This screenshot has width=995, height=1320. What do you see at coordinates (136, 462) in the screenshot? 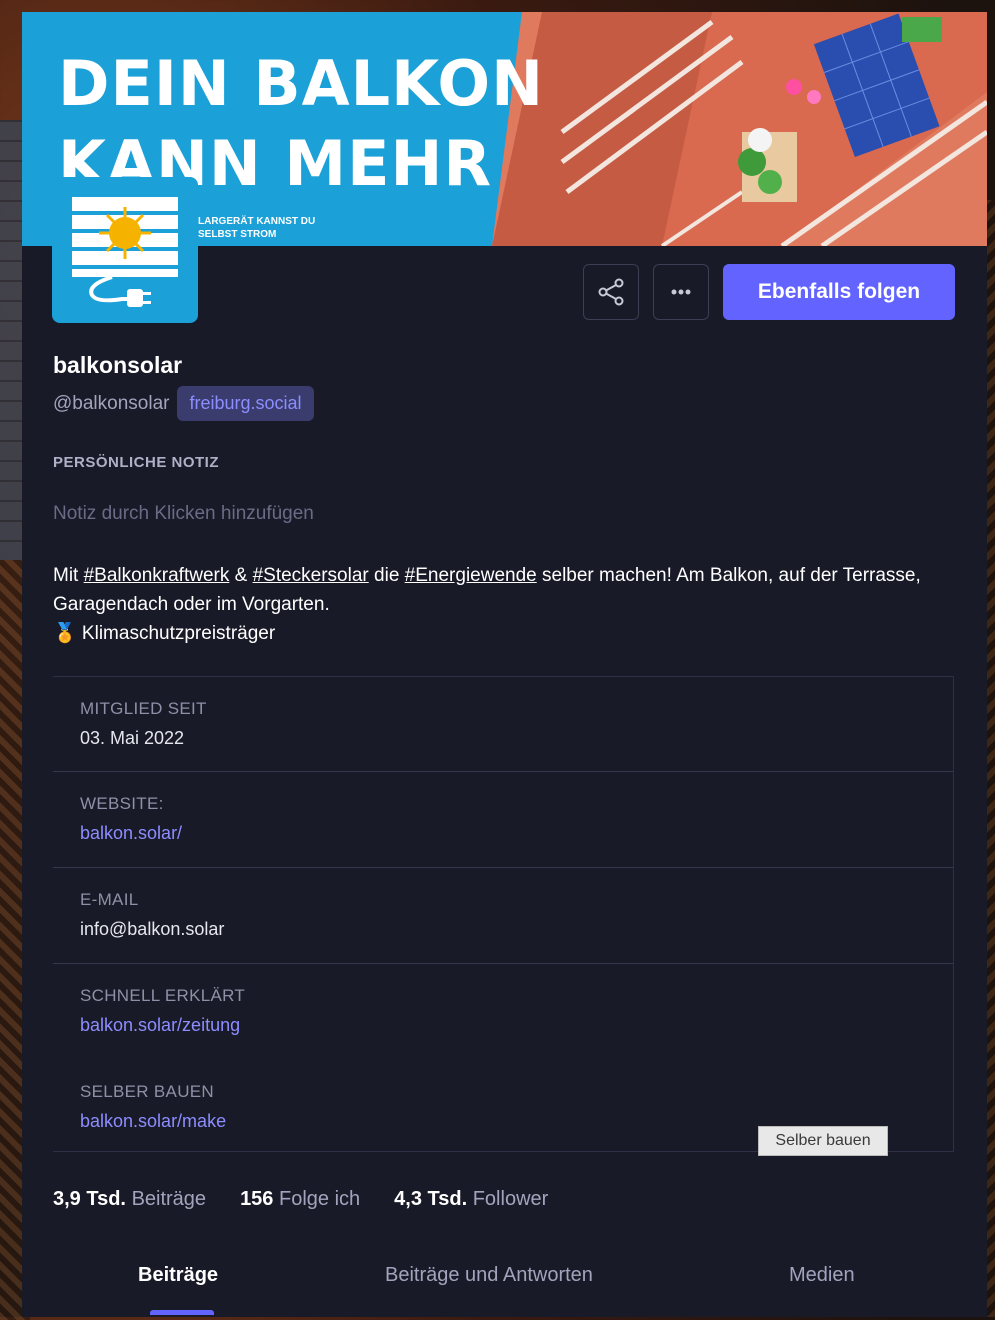
I see `personal-note-label: PERSÖNLICHE NOTIZ` at bounding box center [136, 462].